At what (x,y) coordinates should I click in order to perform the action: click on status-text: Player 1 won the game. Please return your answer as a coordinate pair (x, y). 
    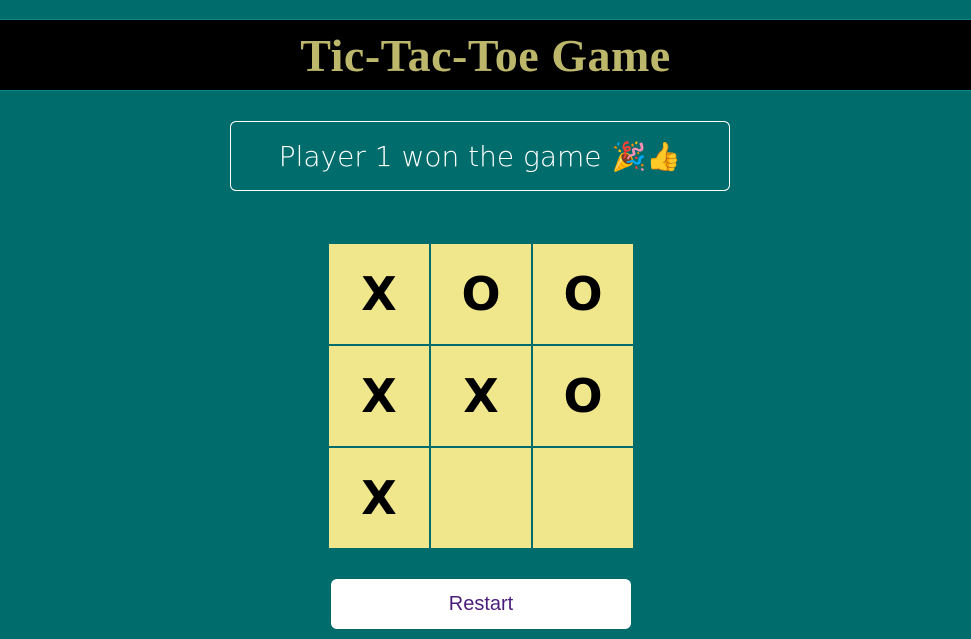
    Looking at the image, I should click on (440, 156).